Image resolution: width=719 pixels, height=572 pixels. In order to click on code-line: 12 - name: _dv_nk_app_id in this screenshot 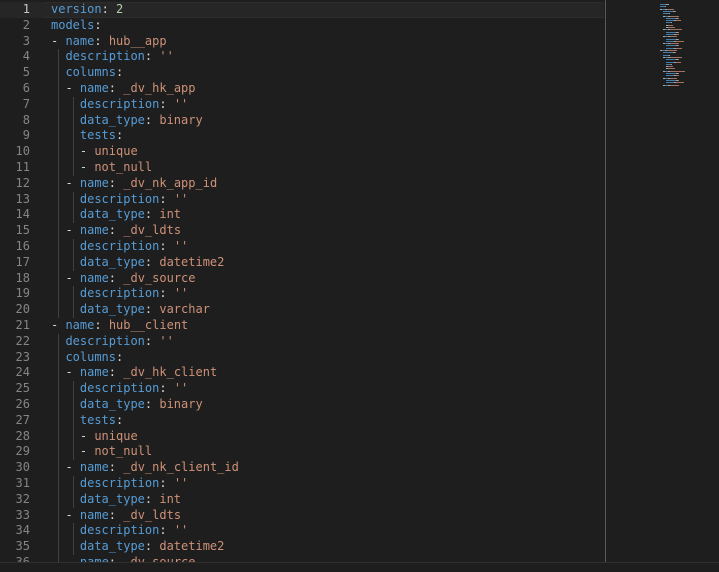, I will do `click(302, 183)`.